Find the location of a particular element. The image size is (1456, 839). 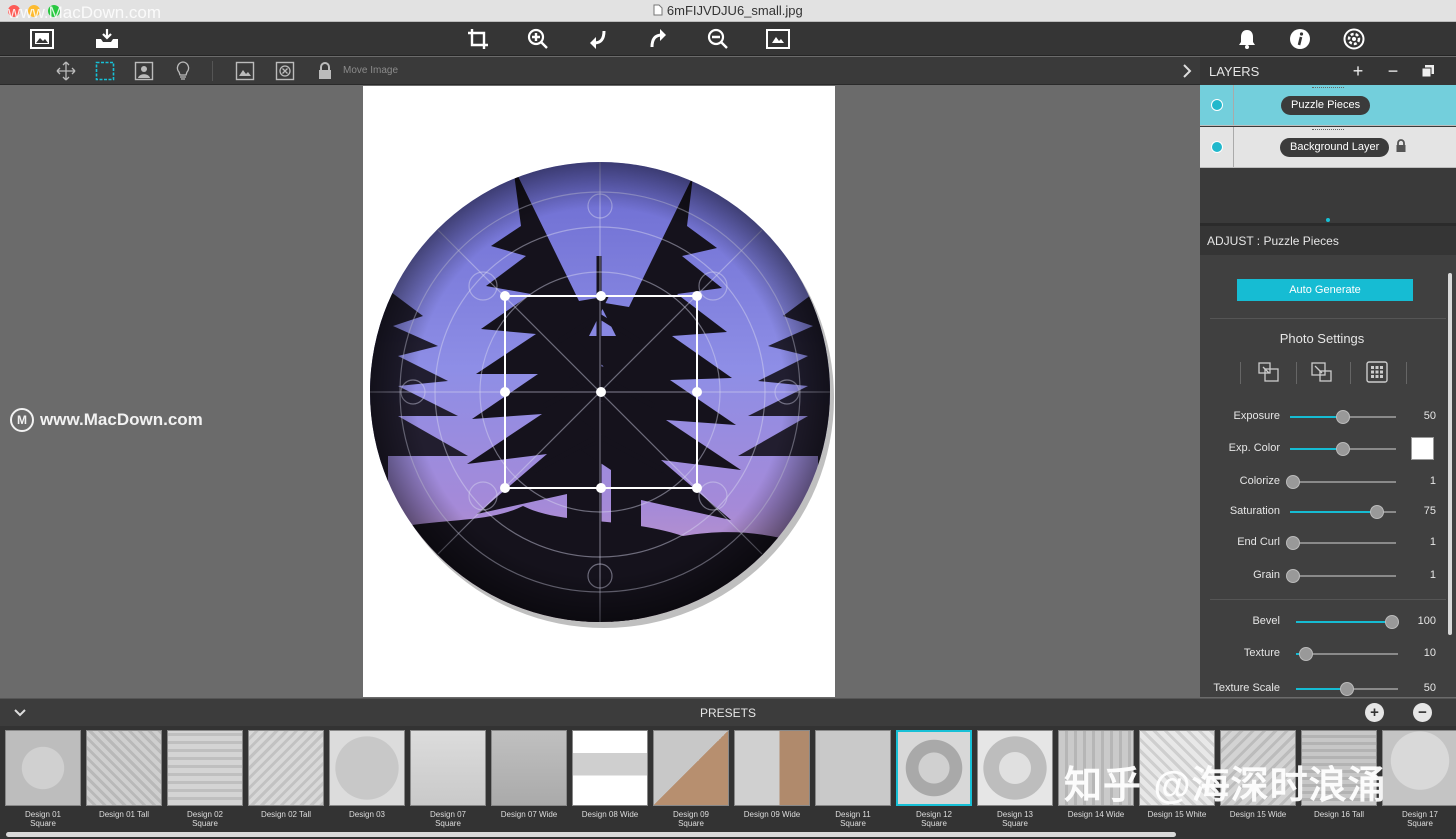

preset-thumbnail: Design 02 Square is located at coordinates (205, 780).